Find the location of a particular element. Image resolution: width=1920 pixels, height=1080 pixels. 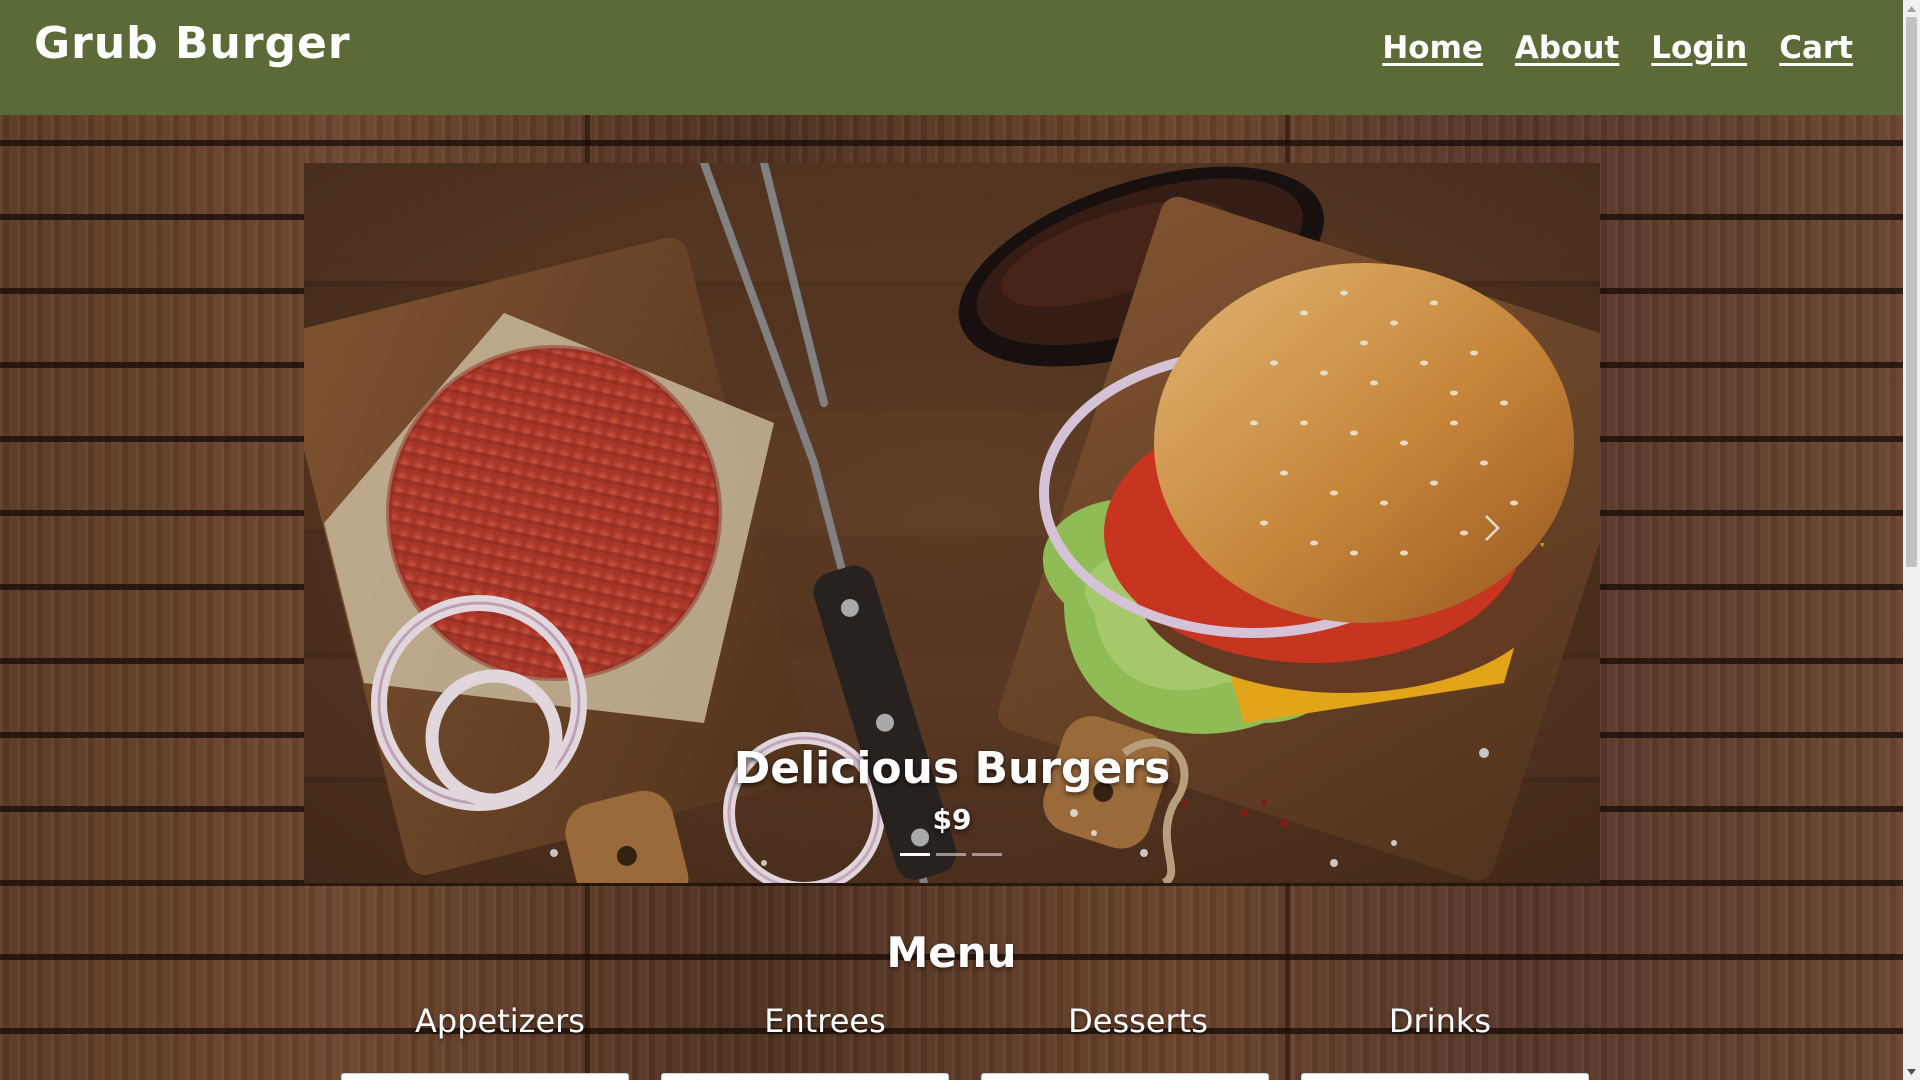

menu-category-tabs: Appetizers Entrees Desserts Drinks is located at coordinates (951, 1024).